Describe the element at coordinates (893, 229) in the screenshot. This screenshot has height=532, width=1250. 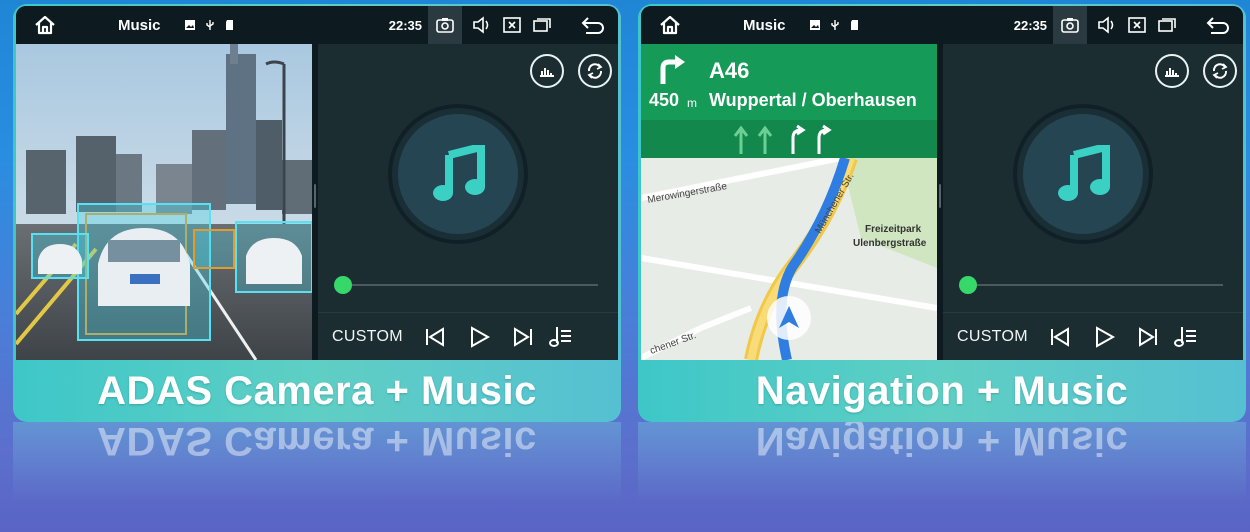
I see `map-label-poi: Freizeitpark` at that location.